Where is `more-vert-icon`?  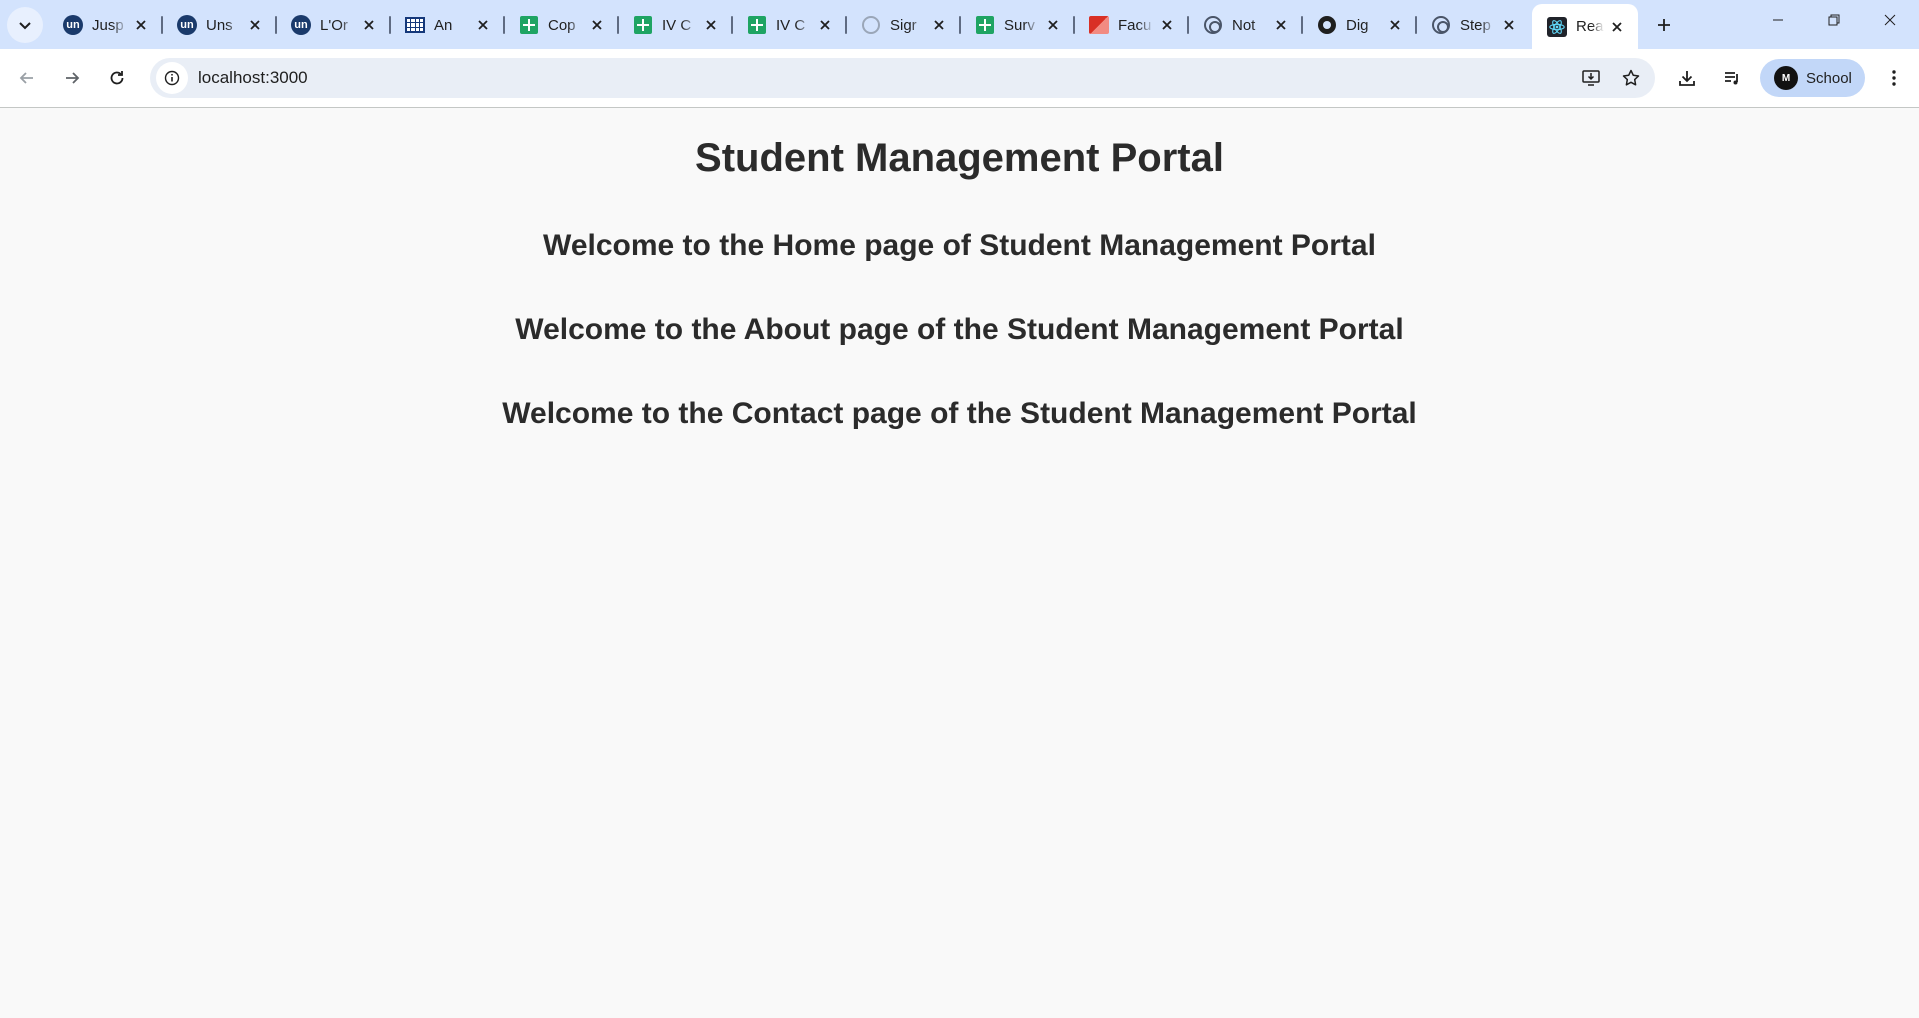
more-vert-icon is located at coordinates (1894, 78).